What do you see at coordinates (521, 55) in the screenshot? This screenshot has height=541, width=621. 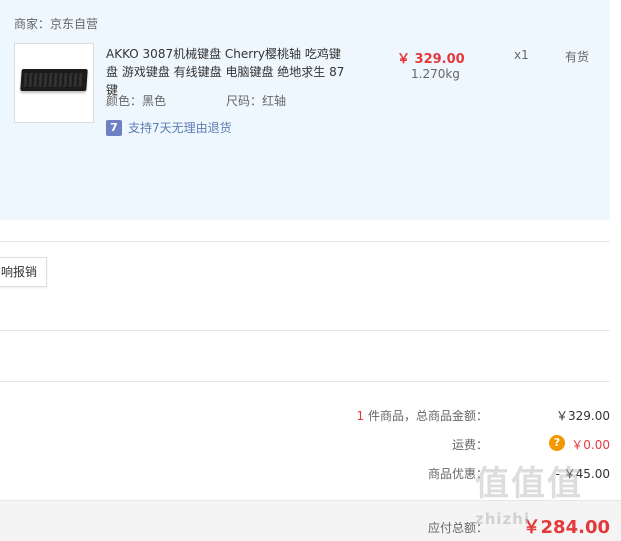 I see `product-quantity: x1` at bounding box center [521, 55].